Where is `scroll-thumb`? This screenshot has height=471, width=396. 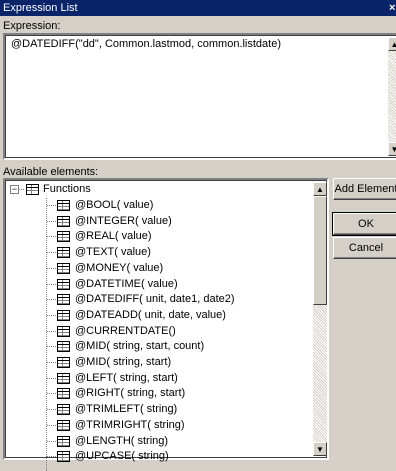
scroll-thumb is located at coordinates (320, 250).